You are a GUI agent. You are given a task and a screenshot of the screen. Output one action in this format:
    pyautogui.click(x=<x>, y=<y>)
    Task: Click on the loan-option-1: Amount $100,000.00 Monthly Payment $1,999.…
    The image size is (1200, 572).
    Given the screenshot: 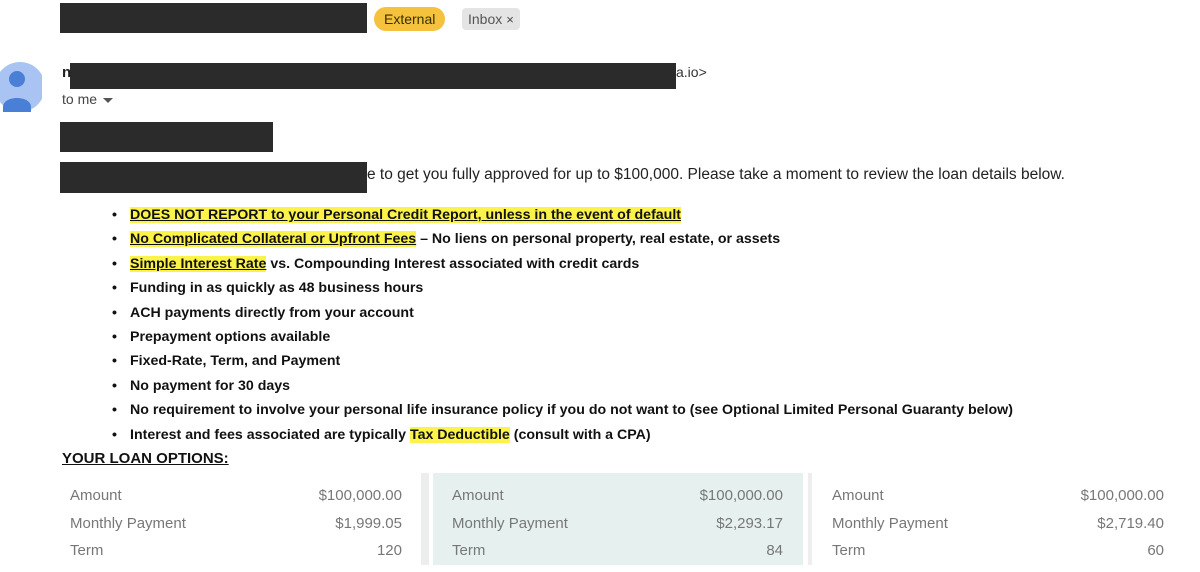 What is the action you would take?
    pyautogui.click(x=237, y=519)
    